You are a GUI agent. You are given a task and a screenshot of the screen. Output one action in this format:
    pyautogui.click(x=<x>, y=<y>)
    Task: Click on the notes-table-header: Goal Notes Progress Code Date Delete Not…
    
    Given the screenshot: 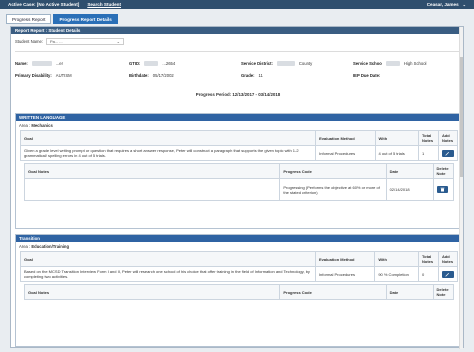 What is the action you would take?
    pyautogui.click(x=239, y=171)
    